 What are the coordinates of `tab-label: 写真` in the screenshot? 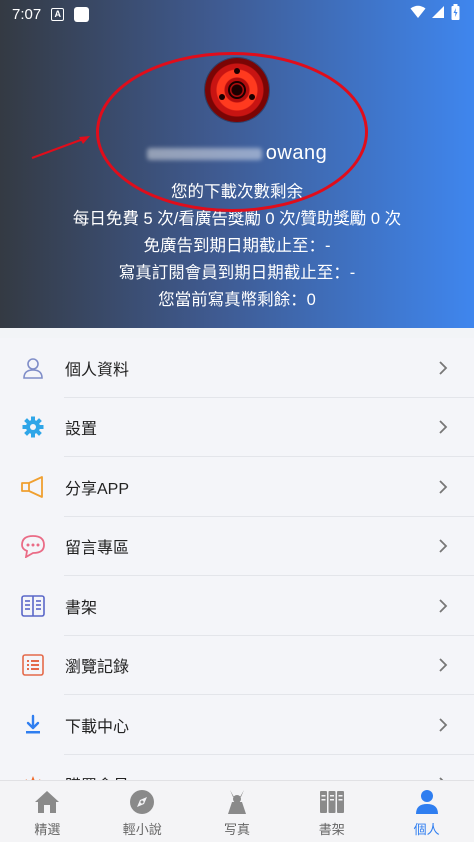 It's located at (236, 829).